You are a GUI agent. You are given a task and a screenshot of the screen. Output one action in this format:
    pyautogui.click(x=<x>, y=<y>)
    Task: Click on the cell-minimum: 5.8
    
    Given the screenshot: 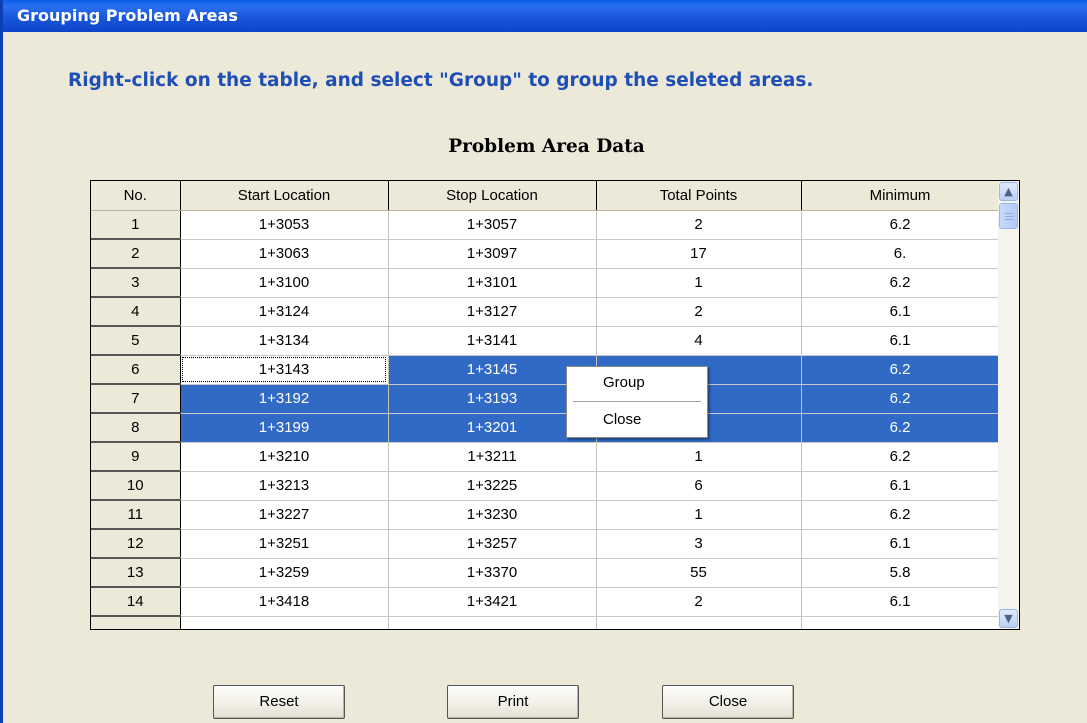 What is the action you would take?
    pyautogui.click(x=900, y=573)
    